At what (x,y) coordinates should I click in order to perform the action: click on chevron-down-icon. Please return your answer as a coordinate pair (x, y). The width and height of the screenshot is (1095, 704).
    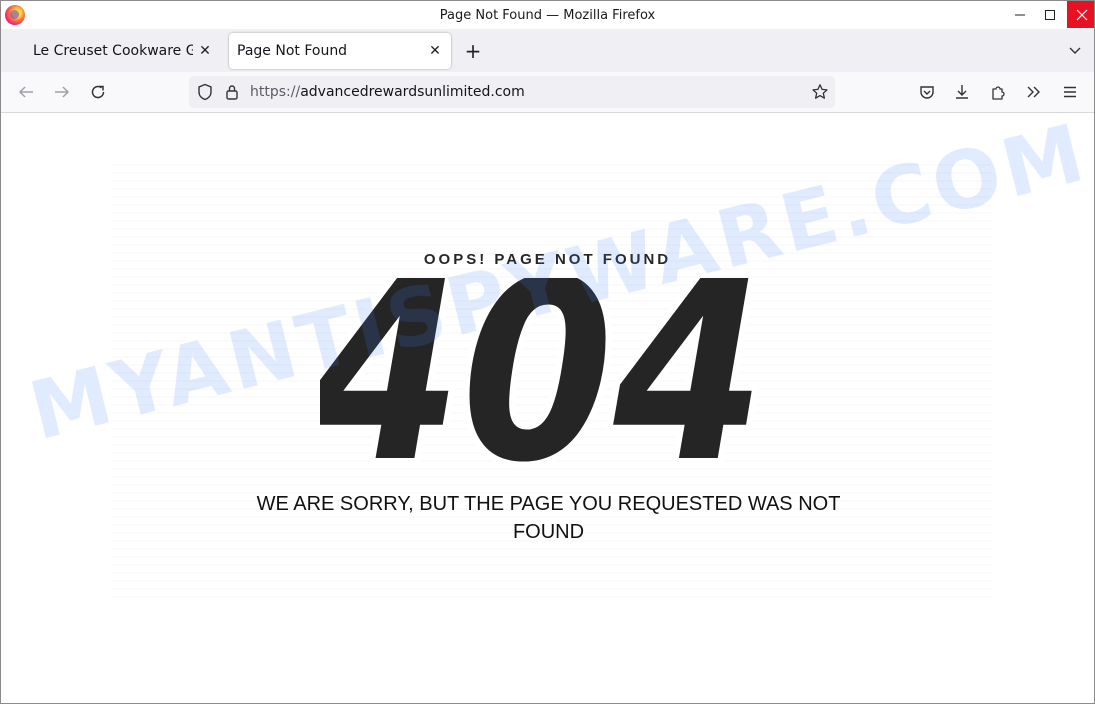
    Looking at the image, I should click on (1075, 50).